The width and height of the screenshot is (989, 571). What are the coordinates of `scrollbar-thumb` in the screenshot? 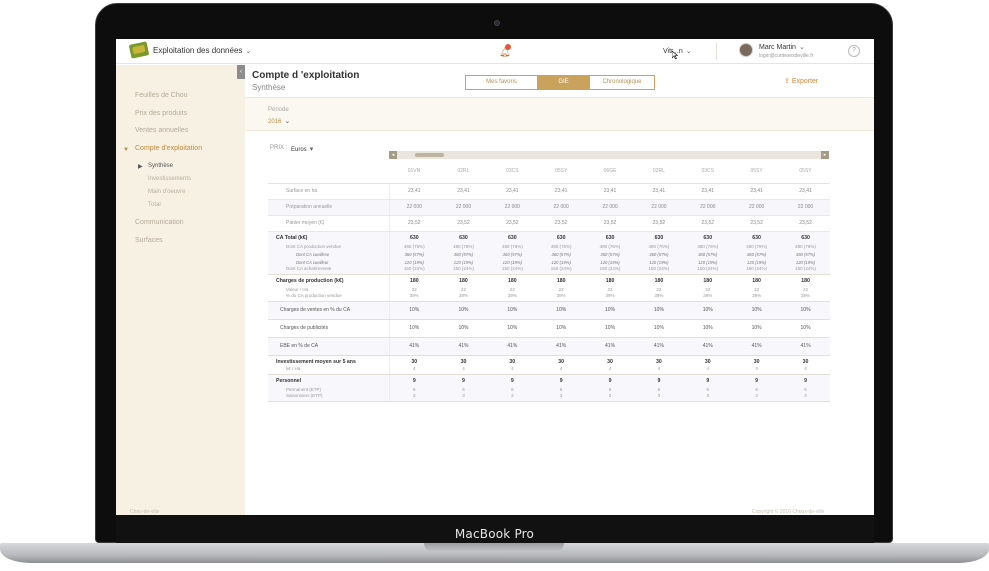 It's located at (429, 155).